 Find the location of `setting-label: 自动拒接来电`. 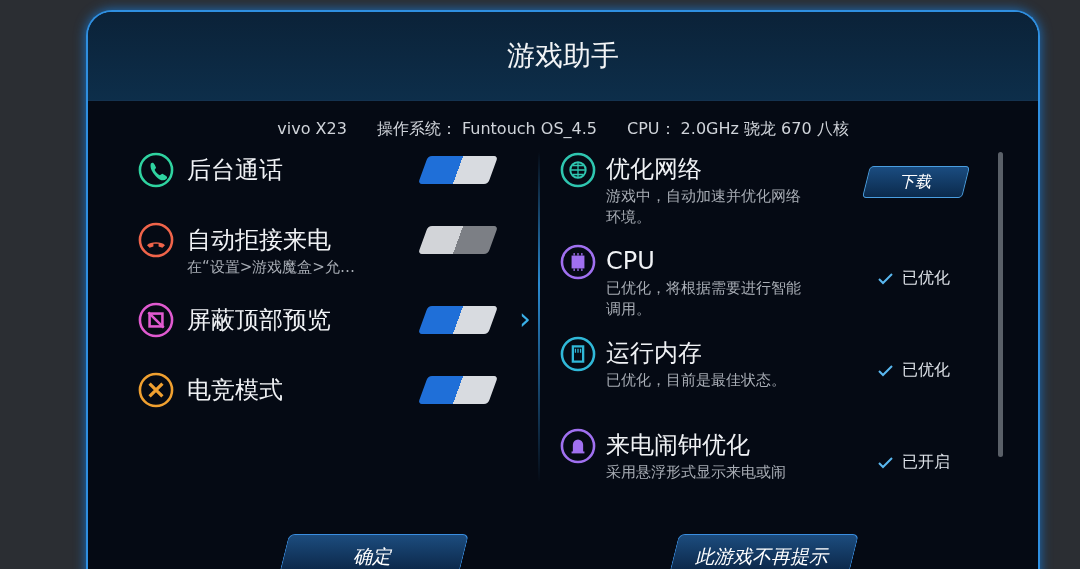

setting-label: 自动拒接来电 is located at coordinates (259, 240).